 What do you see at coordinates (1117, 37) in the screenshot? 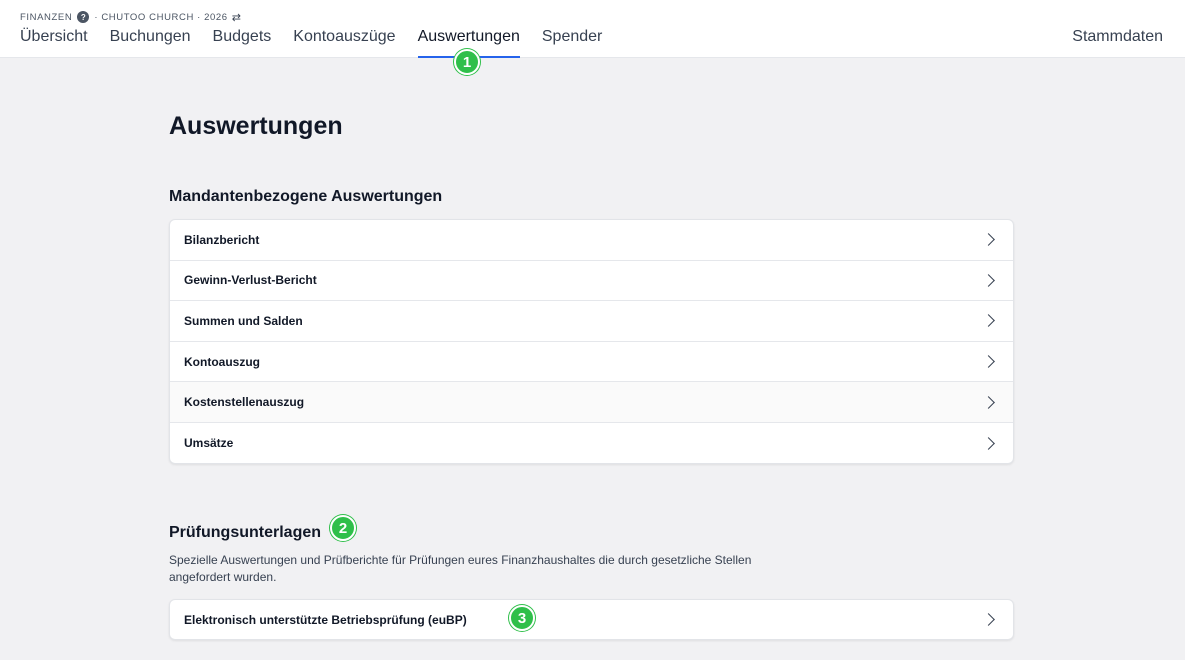
I see `stammdaten-link: Stammdaten` at bounding box center [1117, 37].